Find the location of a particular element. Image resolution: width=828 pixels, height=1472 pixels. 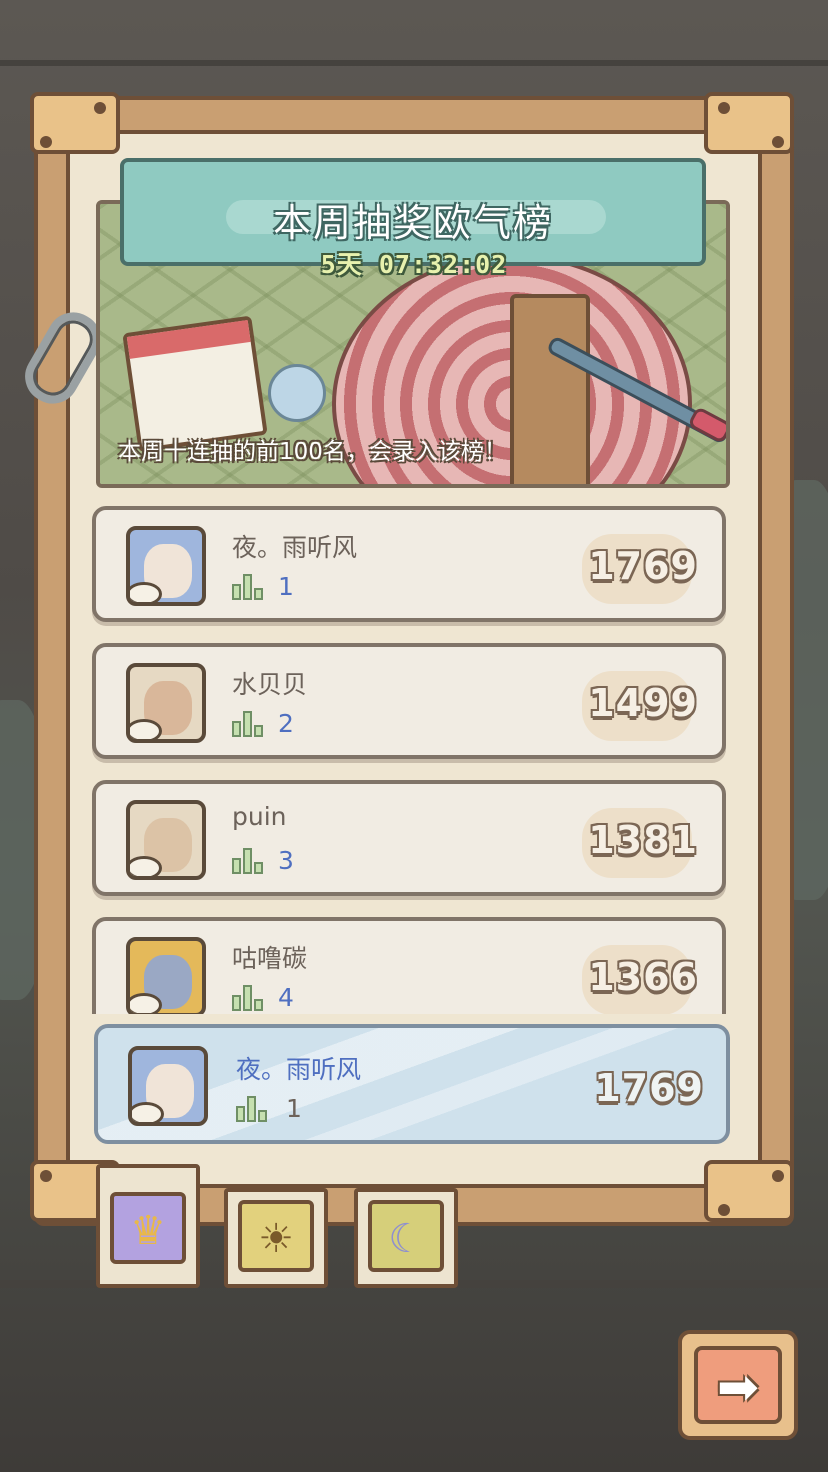

moon-face-icon: ☾ is located at coordinates (406, 1239).